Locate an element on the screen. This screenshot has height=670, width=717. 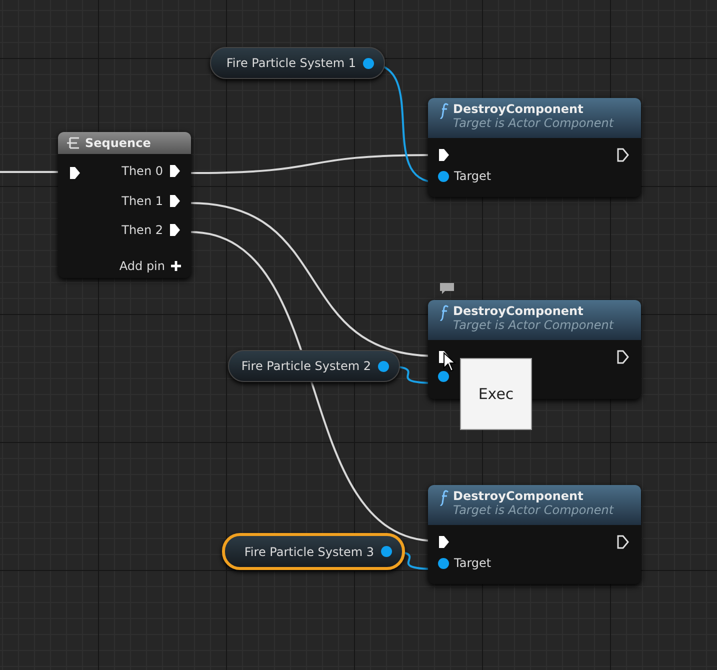
variable-label: Fire Particle System 2 is located at coordinates (306, 366).